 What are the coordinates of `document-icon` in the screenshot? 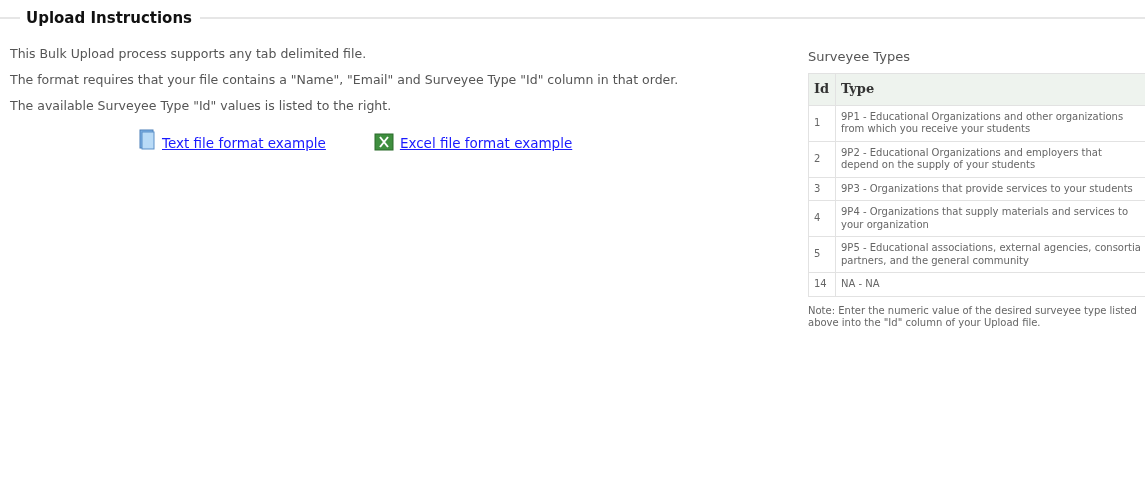 It's located at (147, 140).